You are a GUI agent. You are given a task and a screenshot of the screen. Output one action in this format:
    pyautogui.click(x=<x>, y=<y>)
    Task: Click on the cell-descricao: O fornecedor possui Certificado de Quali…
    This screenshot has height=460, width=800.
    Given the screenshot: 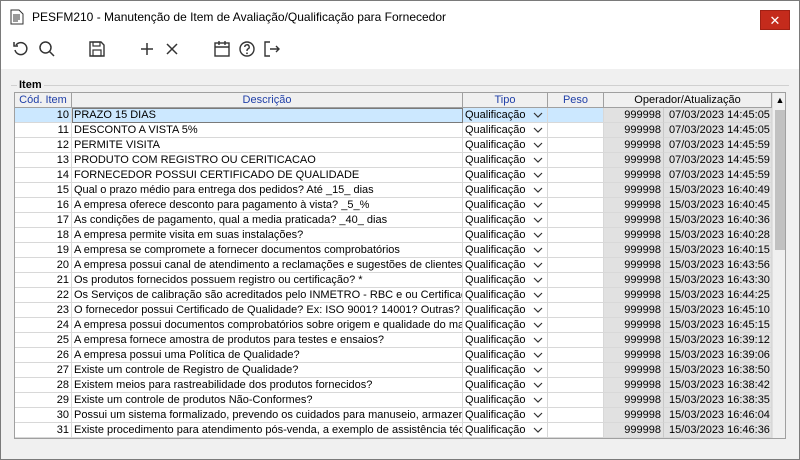 What is the action you would take?
    pyautogui.click(x=267, y=310)
    